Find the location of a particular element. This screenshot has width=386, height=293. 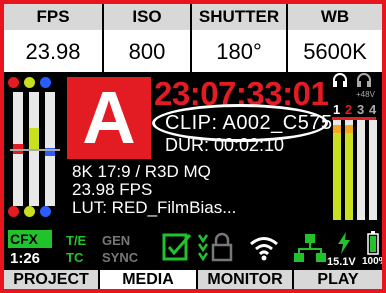

clip-name: CLIP: A002_C575 is located at coordinates (249, 123).